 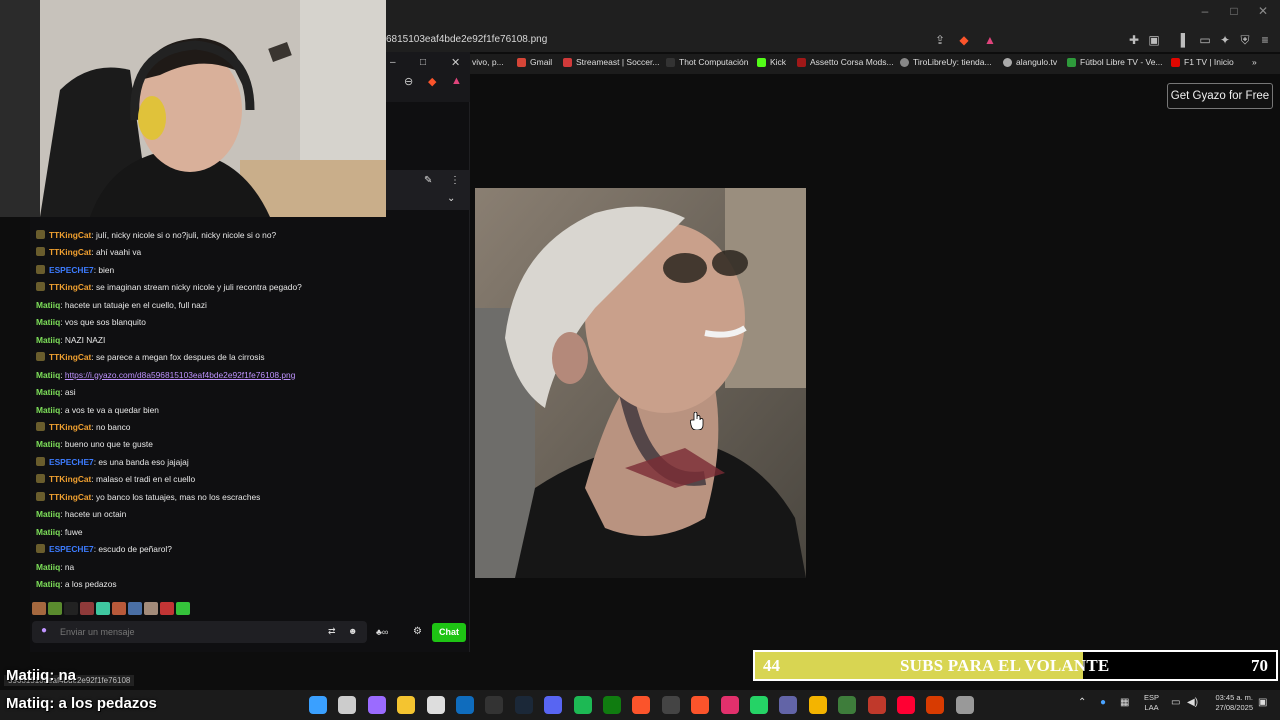 I want to click on chat-input-box: ● ⇄ ☻, so click(x=199, y=632).